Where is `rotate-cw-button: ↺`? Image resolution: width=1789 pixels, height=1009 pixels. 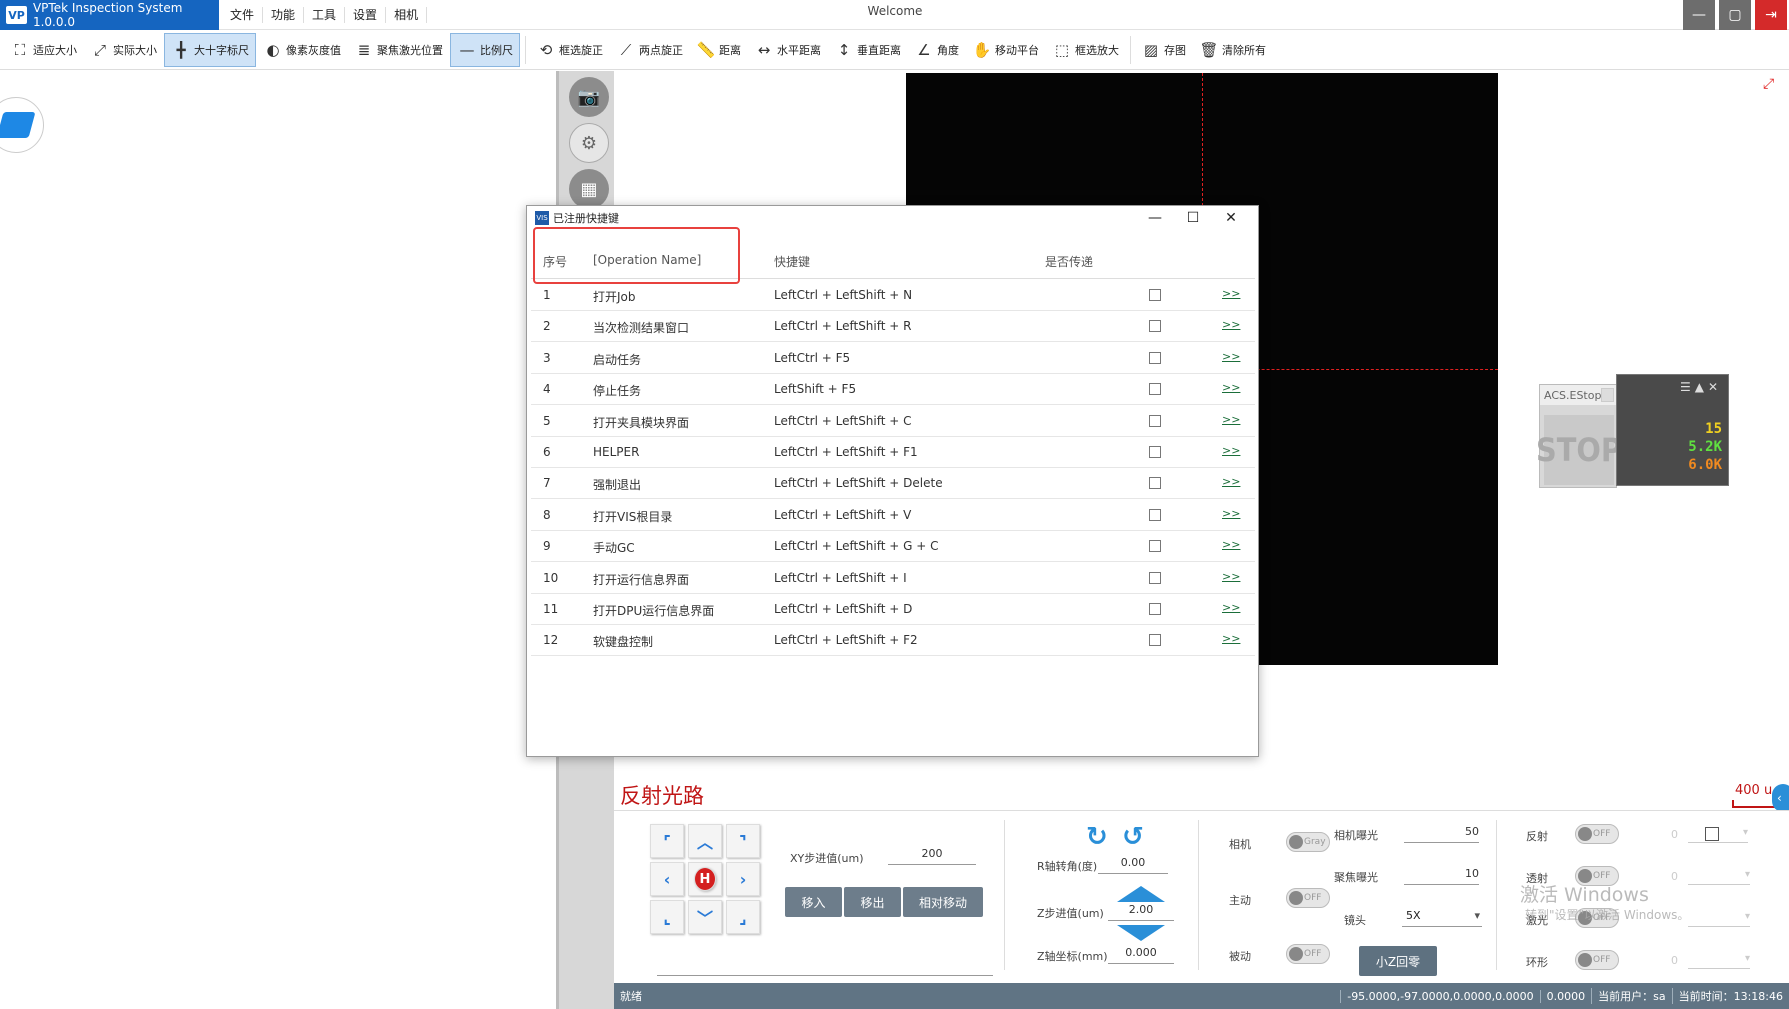
rotate-cw-button: ↺ is located at coordinates (1133, 837).